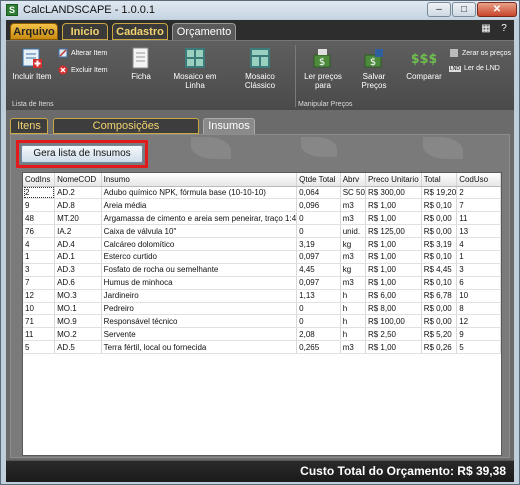  What do you see at coordinates (39, 283) in the screenshot?
I see `table-cell: 7` at bounding box center [39, 283].